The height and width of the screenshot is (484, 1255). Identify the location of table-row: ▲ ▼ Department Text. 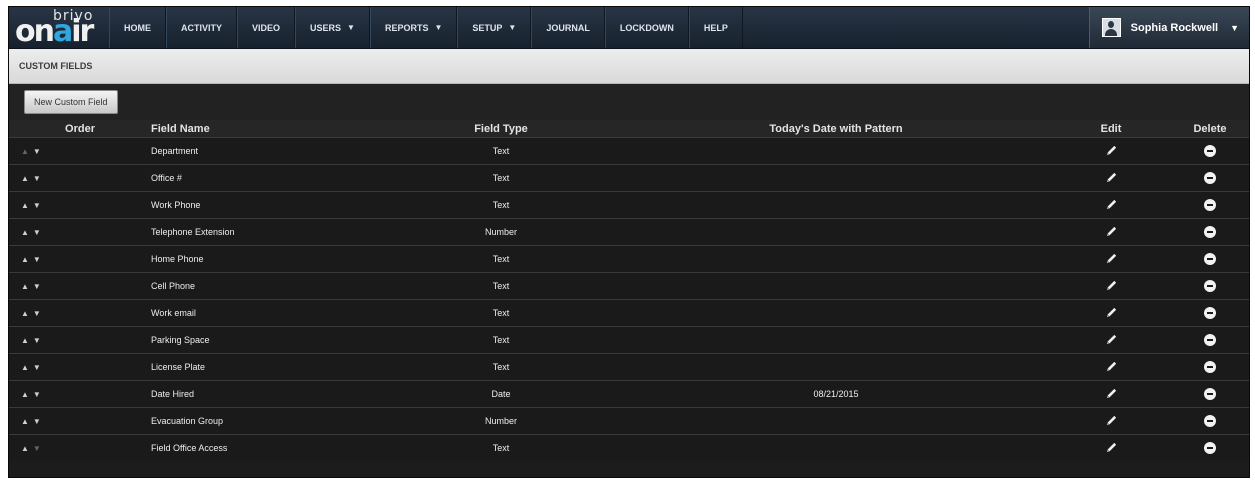
(629, 151).